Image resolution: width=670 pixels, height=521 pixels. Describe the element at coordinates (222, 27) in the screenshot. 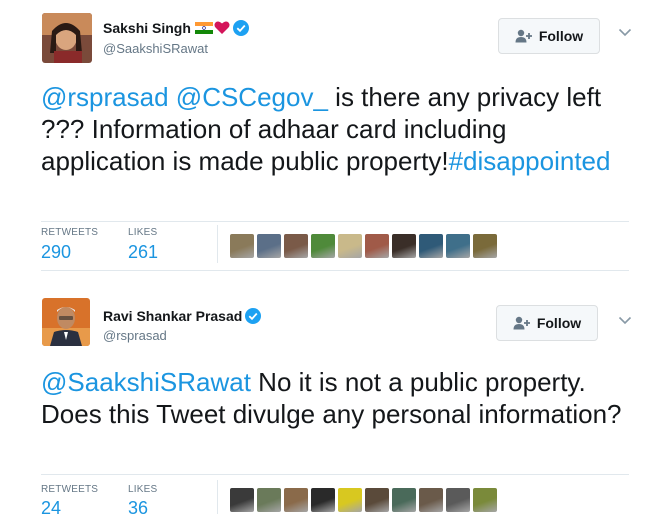

I see `red-heart-icon` at that location.